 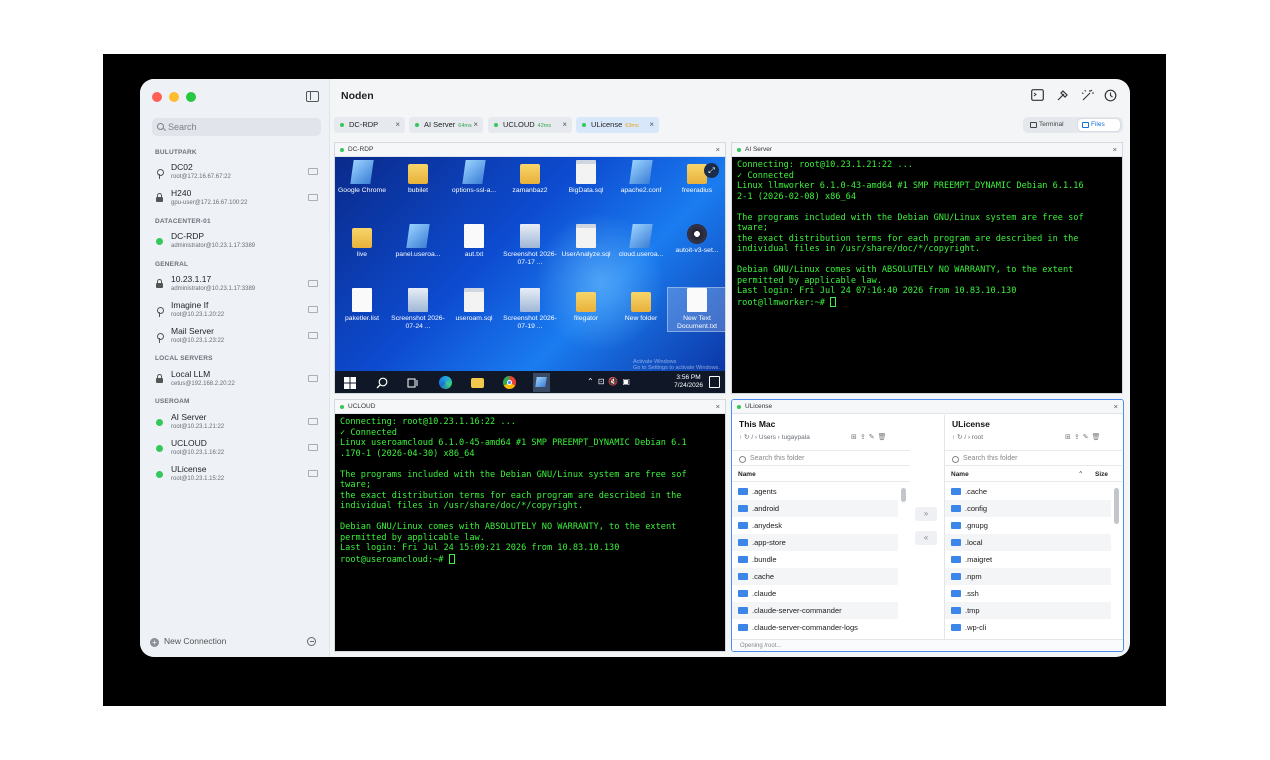 What do you see at coordinates (1062, 95) in the screenshot?
I see `hammer-icon` at bounding box center [1062, 95].